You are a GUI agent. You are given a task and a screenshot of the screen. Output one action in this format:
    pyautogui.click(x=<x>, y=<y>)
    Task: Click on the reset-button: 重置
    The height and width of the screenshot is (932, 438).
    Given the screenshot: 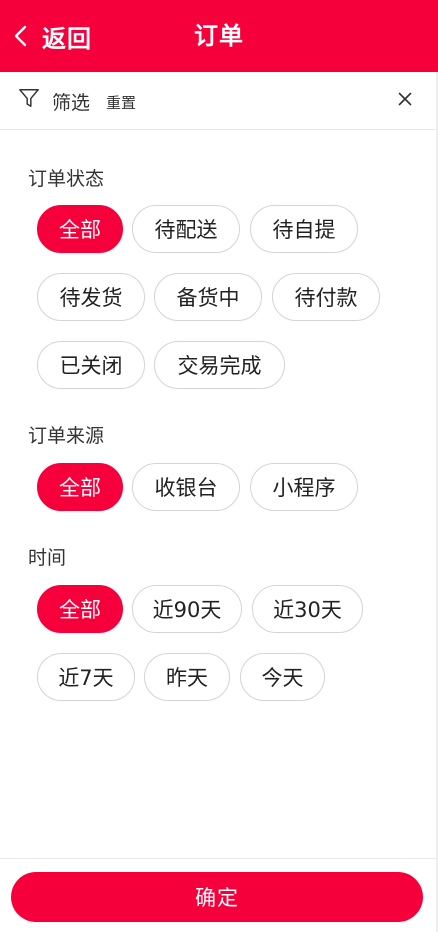 What is the action you would take?
    pyautogui.click(x=121, y=102)
    